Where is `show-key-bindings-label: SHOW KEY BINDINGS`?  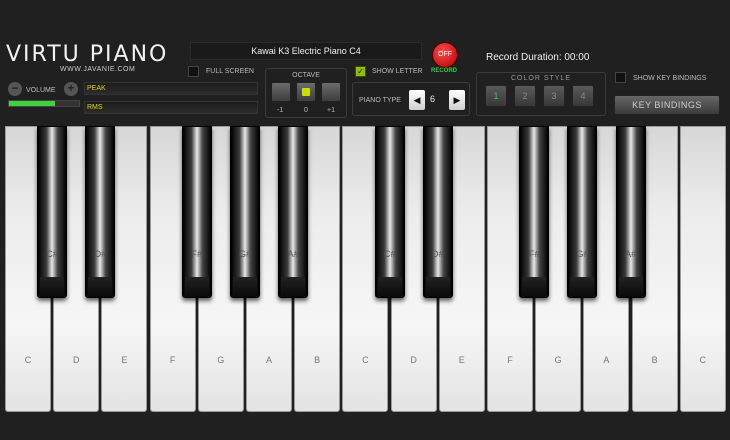
show-key-bindings-label: SHOW KEY BINDINGS is located at coordinates (670, 78).